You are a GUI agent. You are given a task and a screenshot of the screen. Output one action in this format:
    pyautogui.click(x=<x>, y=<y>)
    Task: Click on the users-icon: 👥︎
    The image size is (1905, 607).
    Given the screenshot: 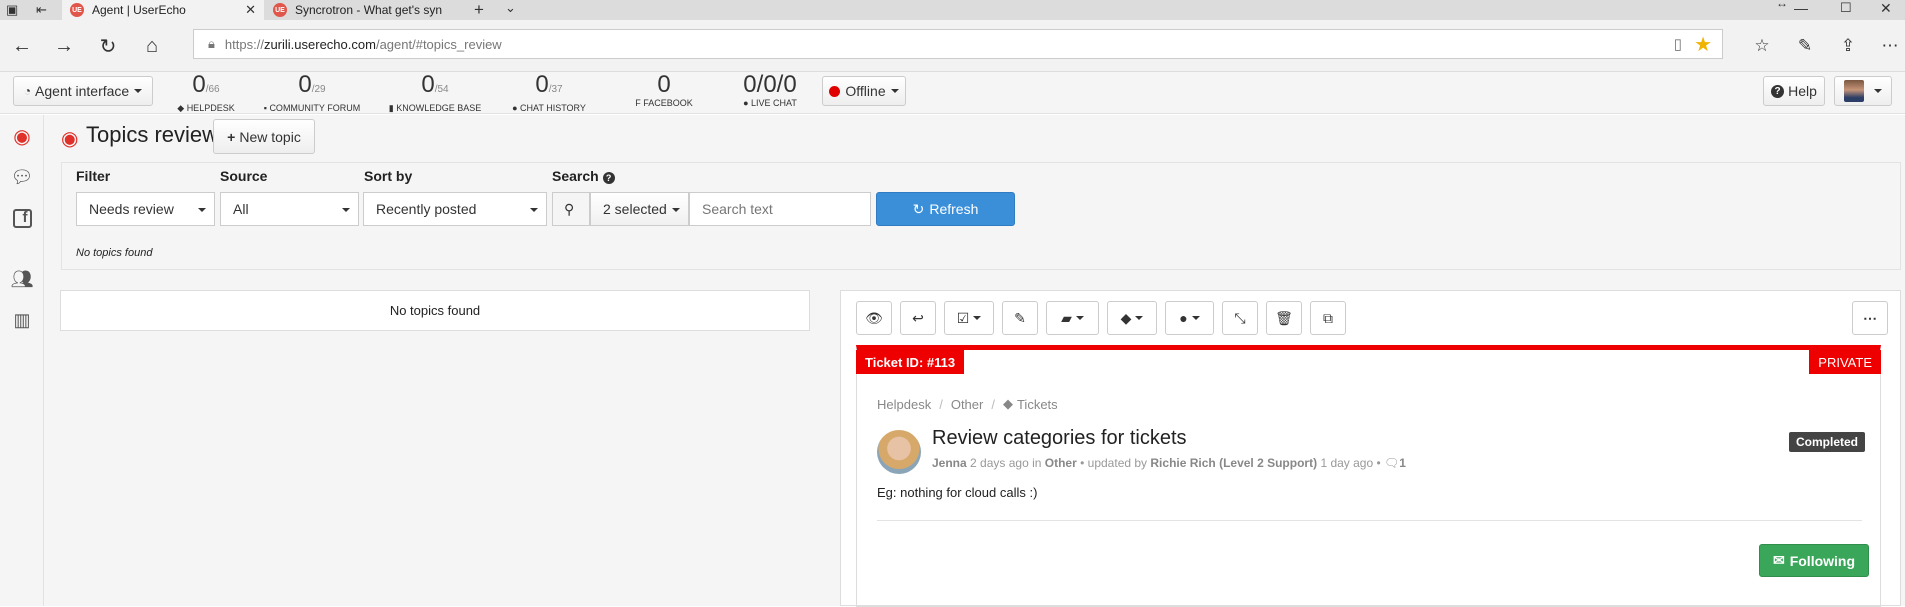 What is the action you would take?
    pyautogui.click(x=22, y=279)
    